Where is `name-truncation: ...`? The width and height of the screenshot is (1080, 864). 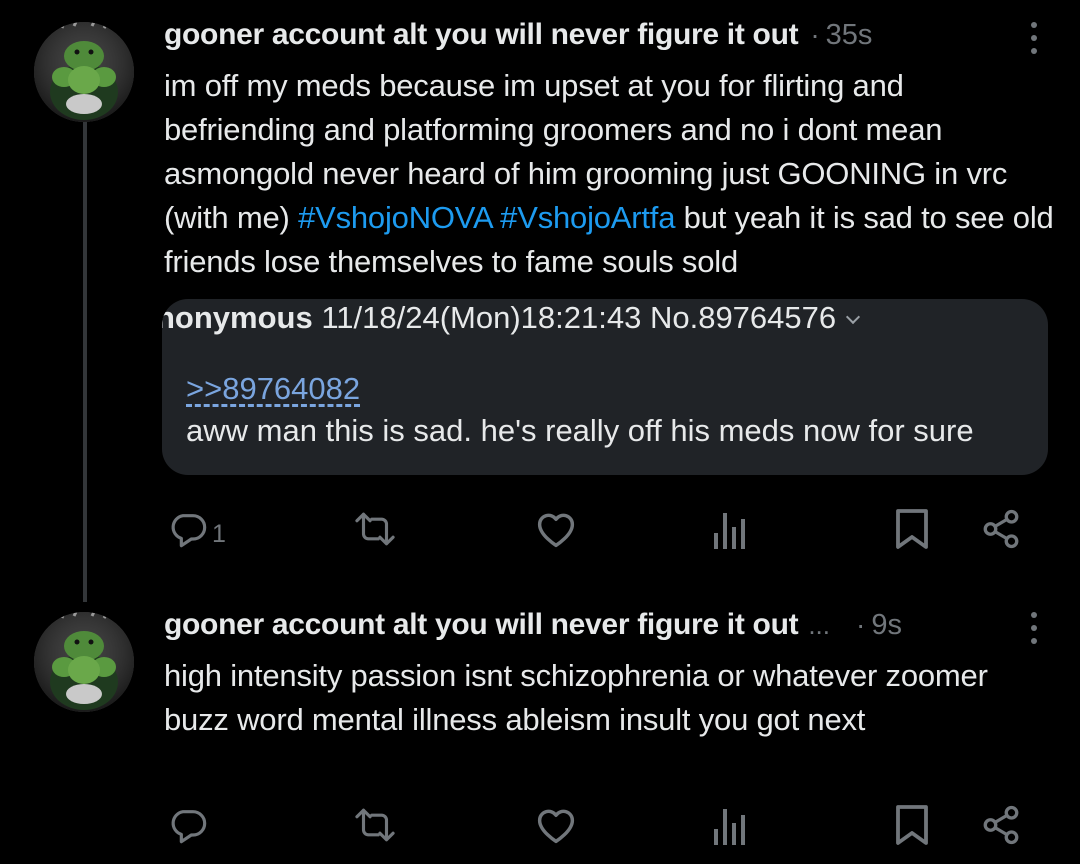 name-truncation: ... is located at coordinates (819, 625).